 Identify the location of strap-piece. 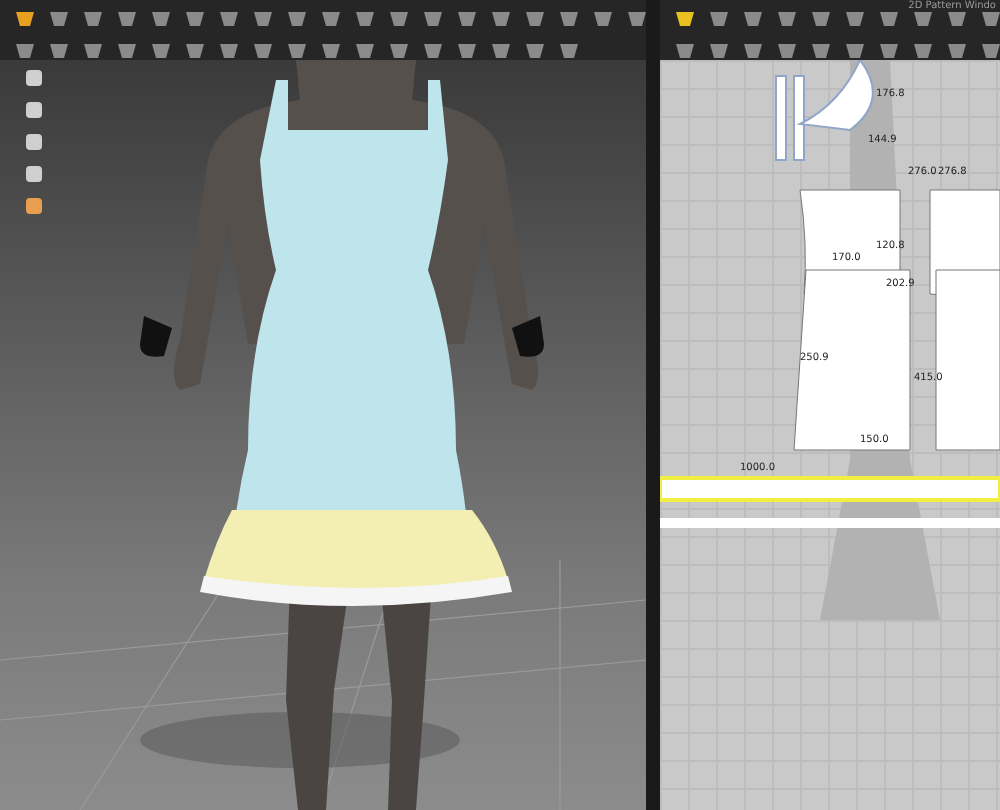
(790, 118).